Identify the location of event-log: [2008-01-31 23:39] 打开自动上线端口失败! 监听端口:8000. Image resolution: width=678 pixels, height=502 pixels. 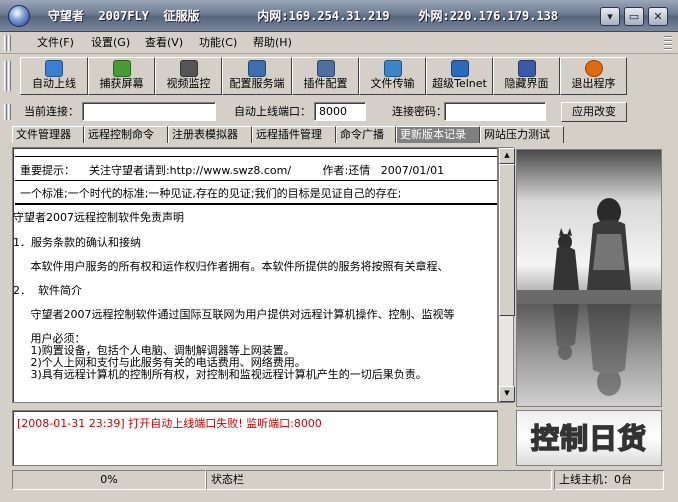
(255, 438).